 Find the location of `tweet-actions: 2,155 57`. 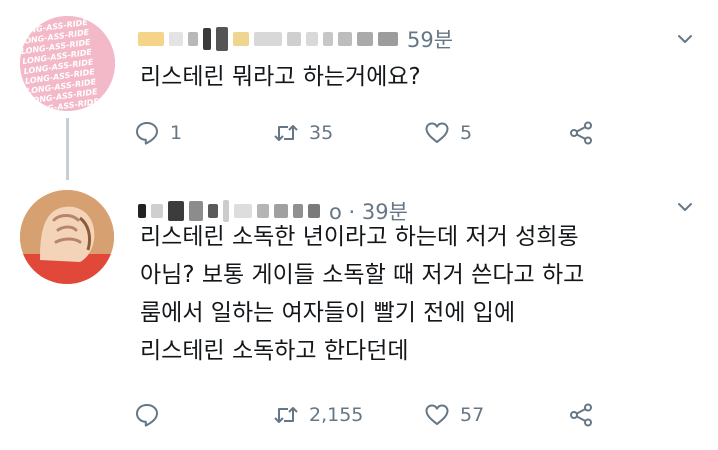

tweet-actions: 2,155 57 is located at coordinates (359, 415).